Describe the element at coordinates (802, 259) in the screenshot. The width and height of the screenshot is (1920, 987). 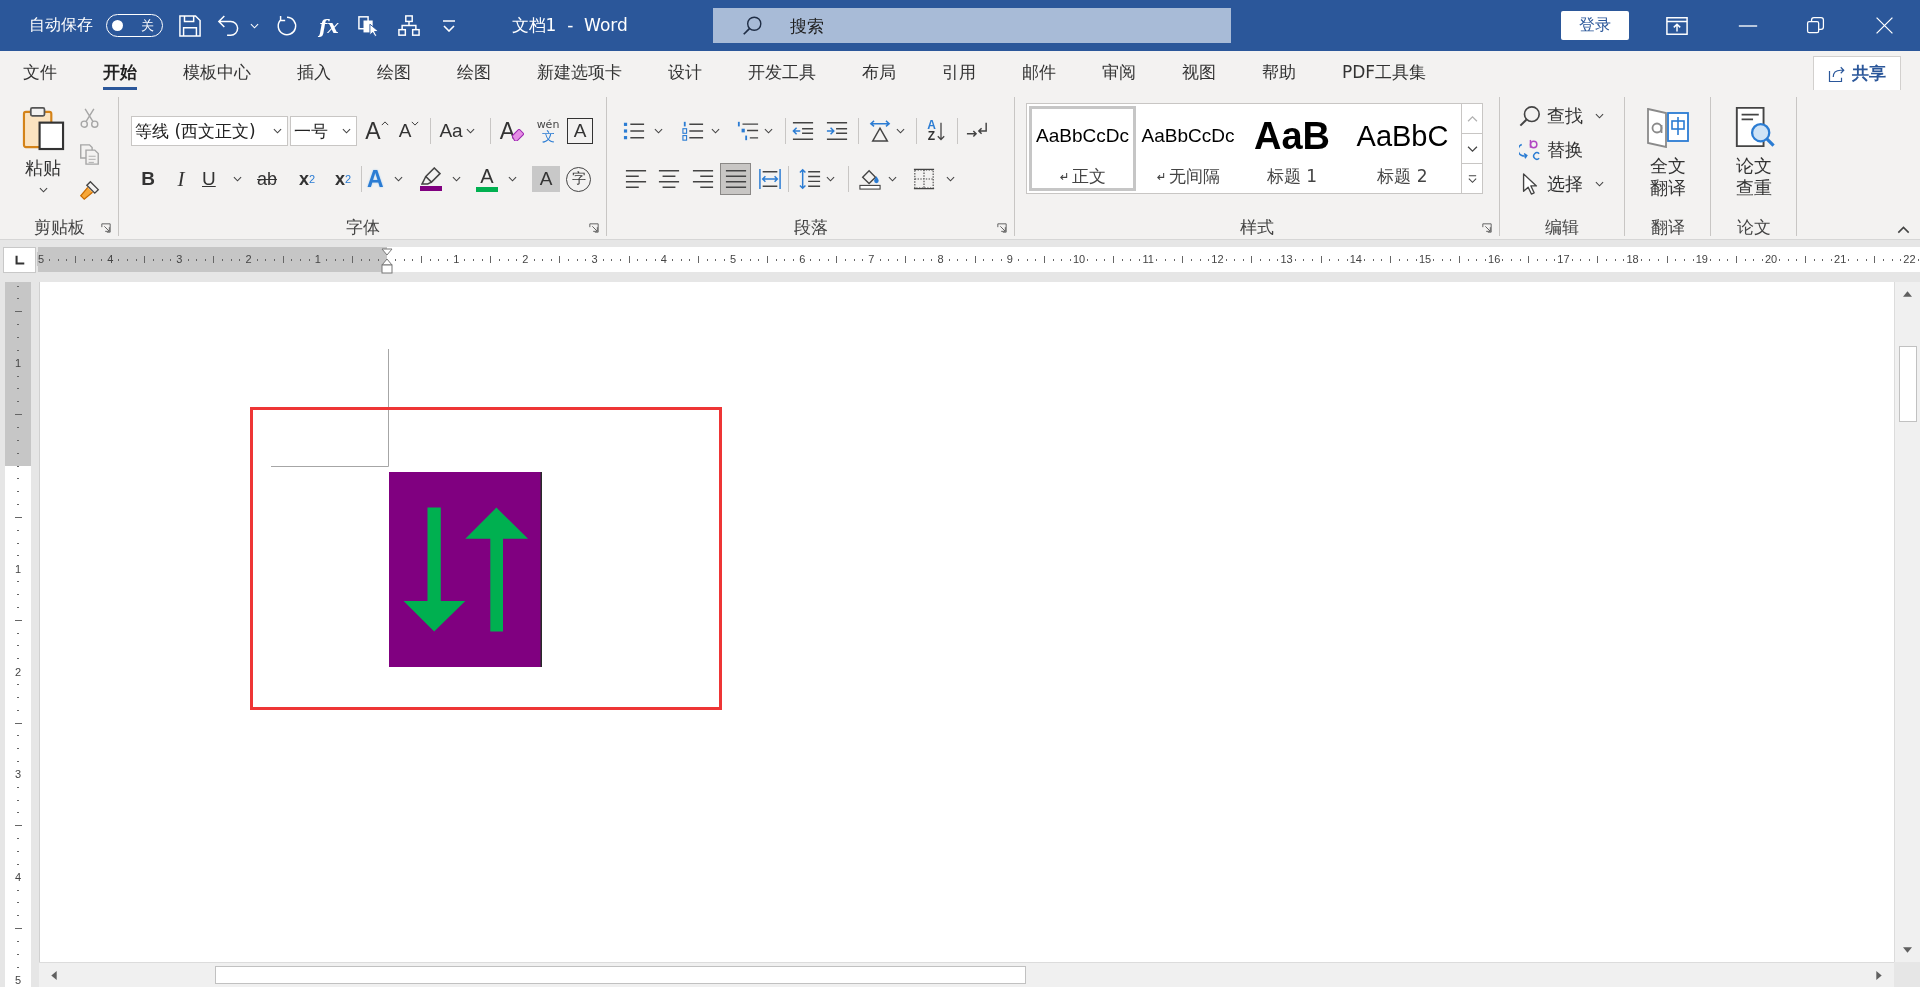
I see `ruler-number: 6` at that location.